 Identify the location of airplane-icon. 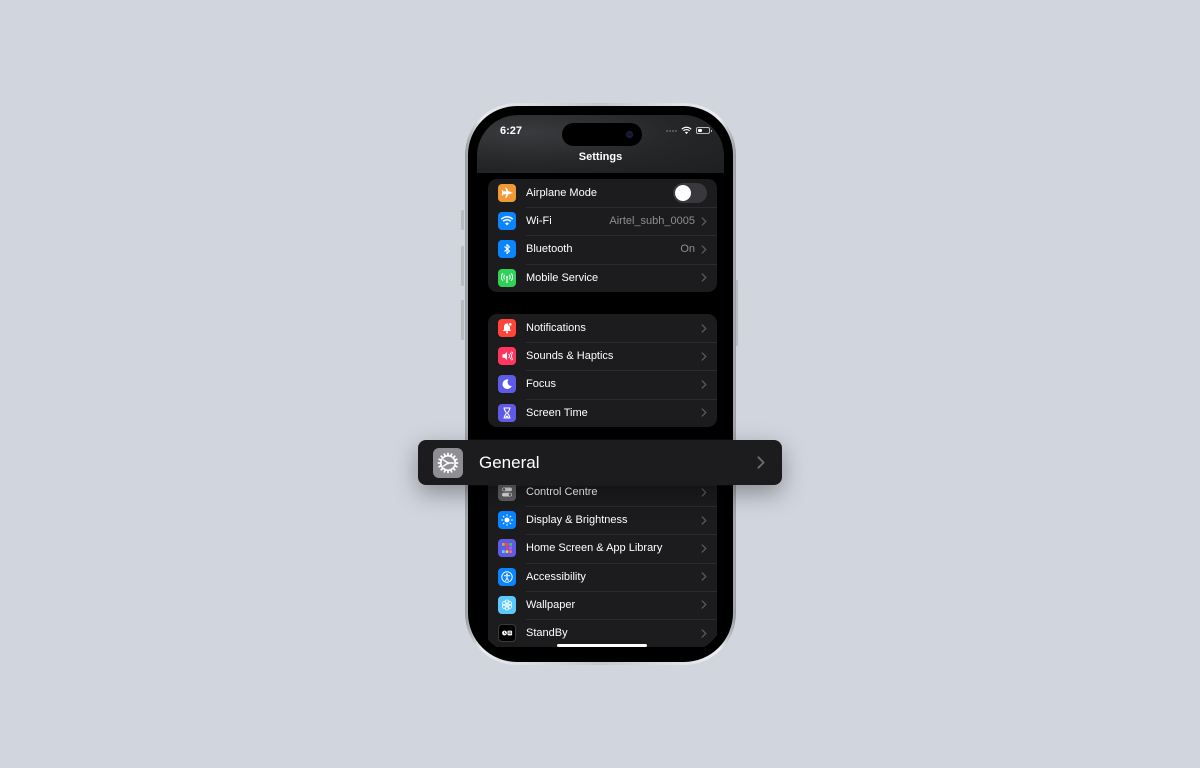
(507, 193).